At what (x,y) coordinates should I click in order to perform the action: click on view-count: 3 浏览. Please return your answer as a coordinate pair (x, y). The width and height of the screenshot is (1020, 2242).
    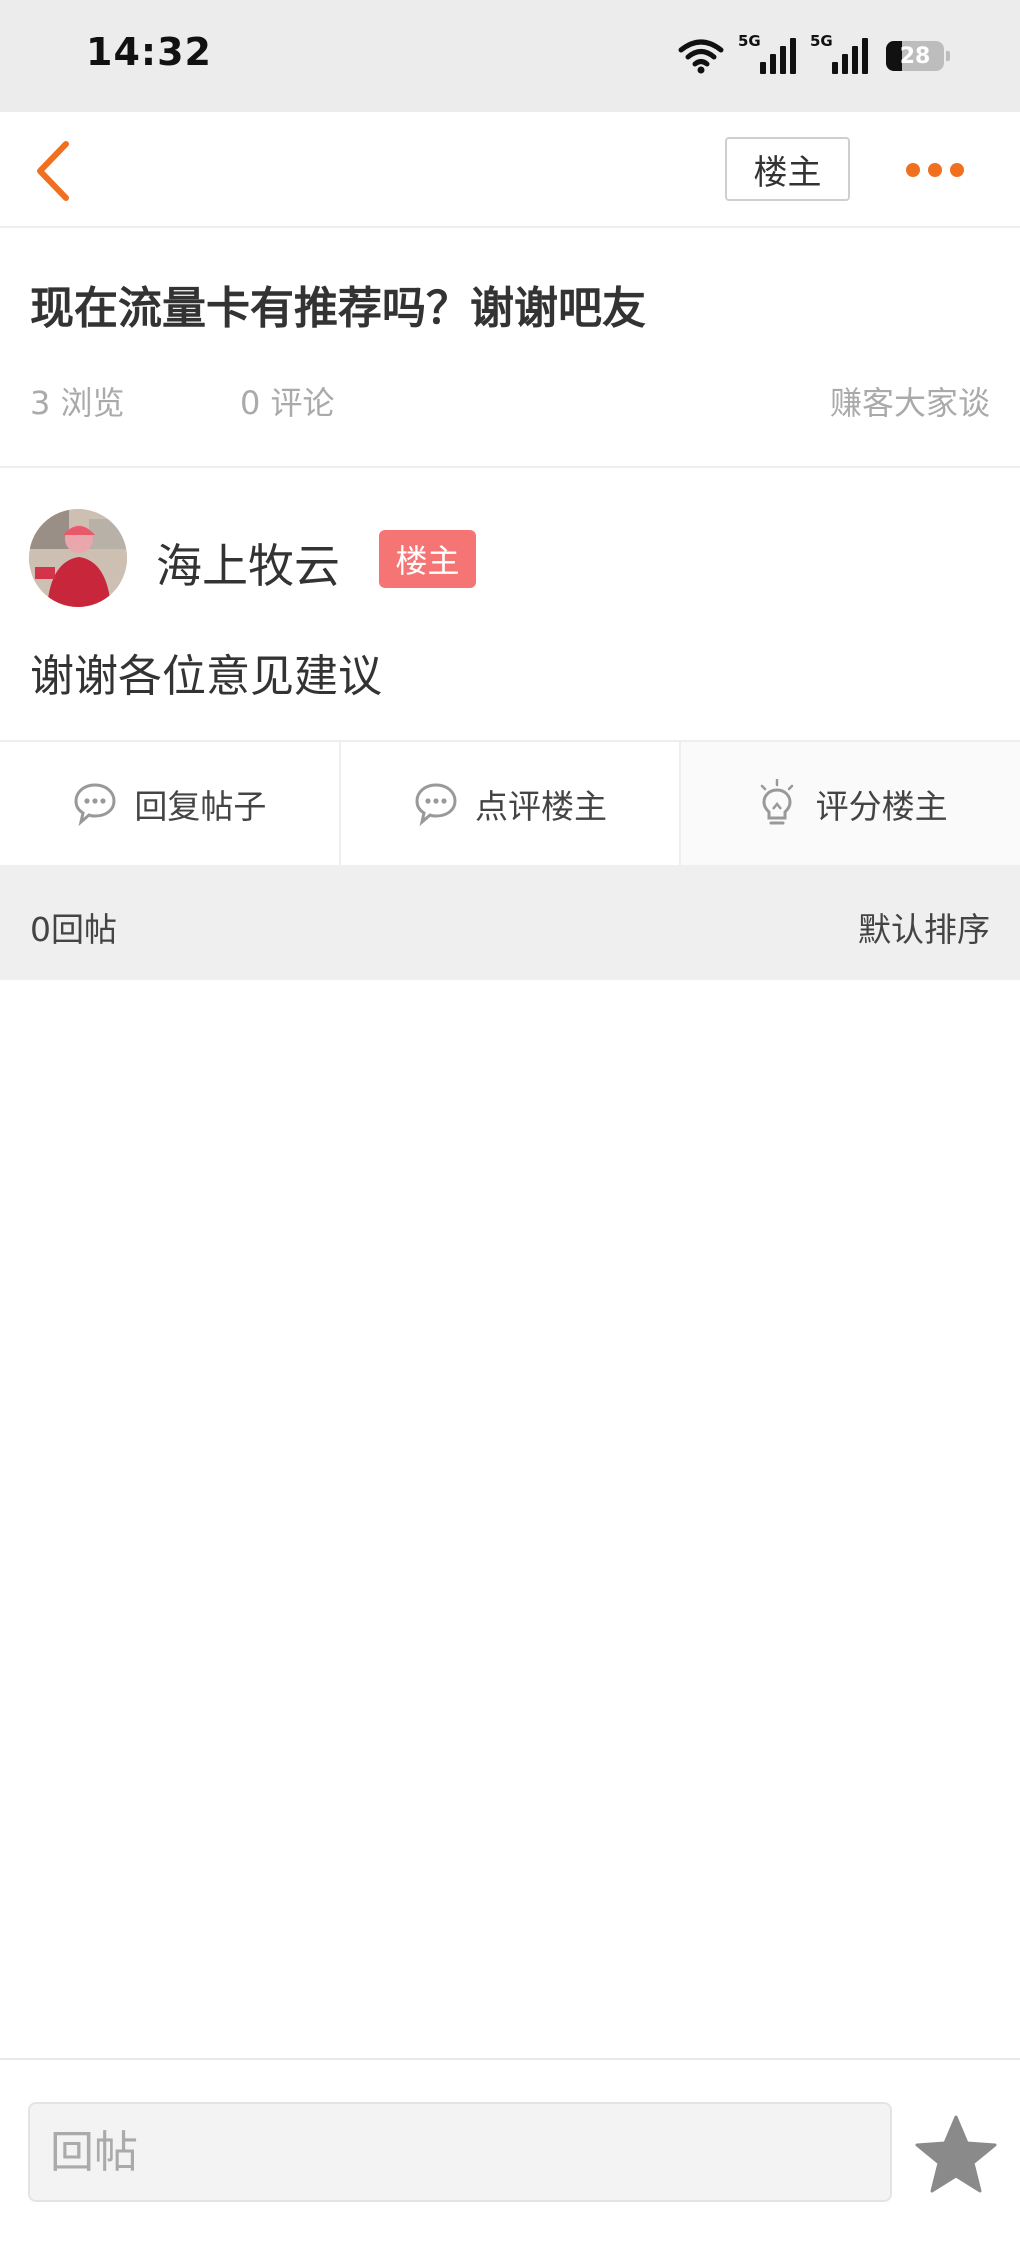
    Looking at the image, I should click on (77, 403).